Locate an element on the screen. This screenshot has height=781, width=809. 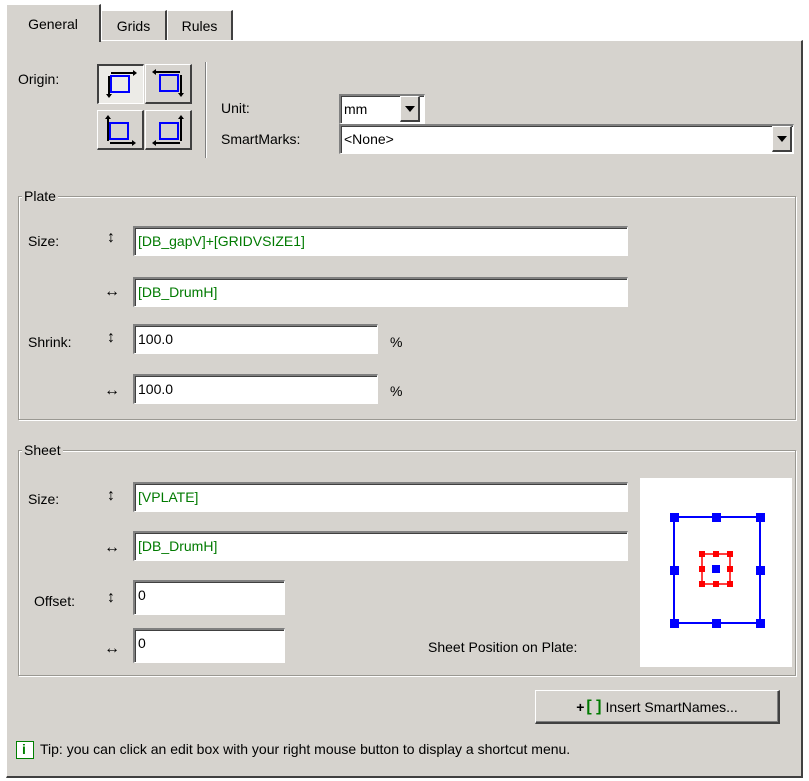
plate-shrink-vertical-unit: % is located at coordinates (396, 342).